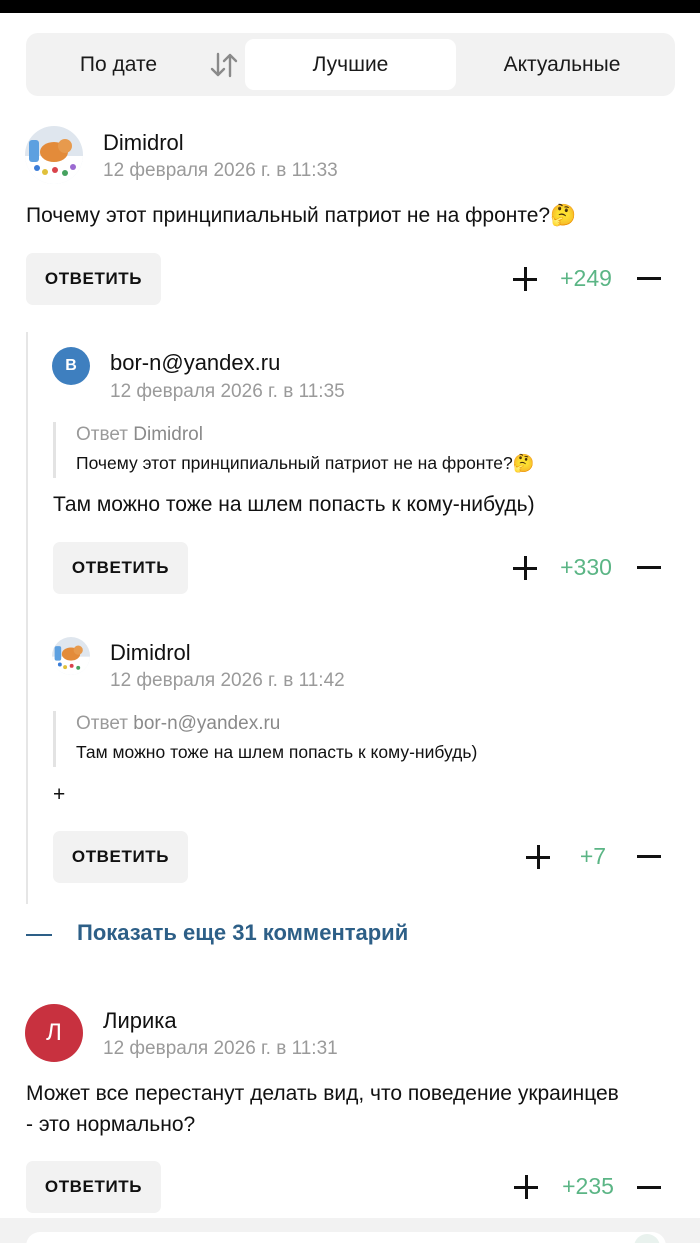  I want to click on comment-score: +249, so click(586, 278).